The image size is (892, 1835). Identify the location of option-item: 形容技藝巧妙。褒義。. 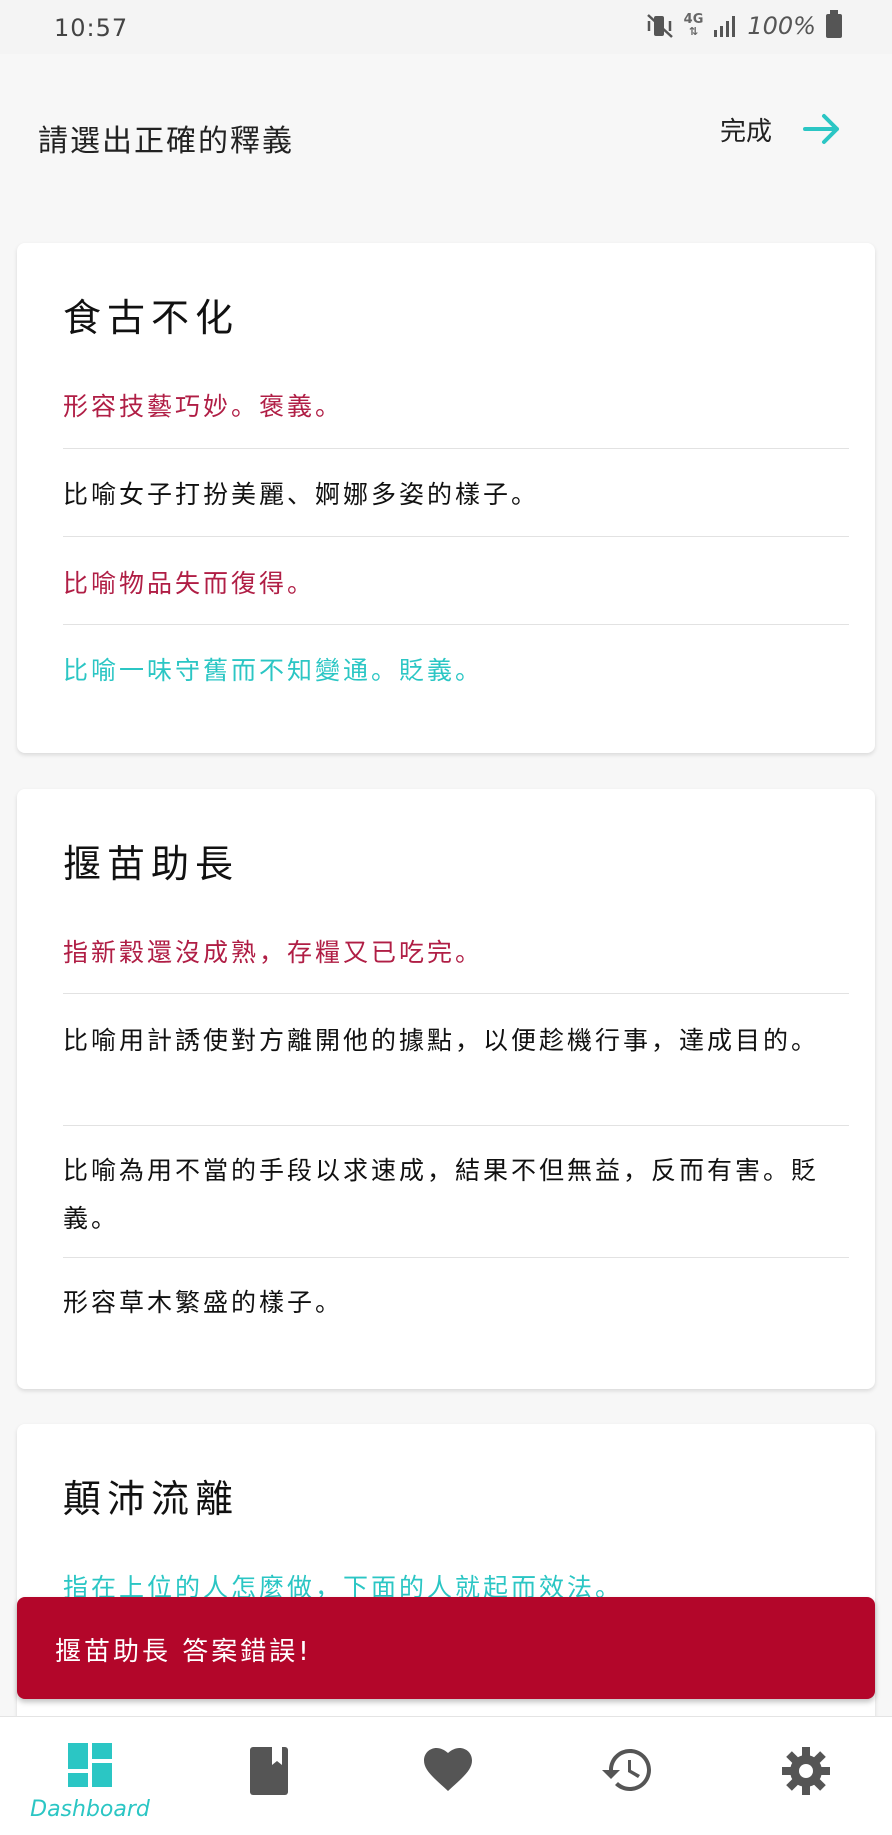
(456, 407).